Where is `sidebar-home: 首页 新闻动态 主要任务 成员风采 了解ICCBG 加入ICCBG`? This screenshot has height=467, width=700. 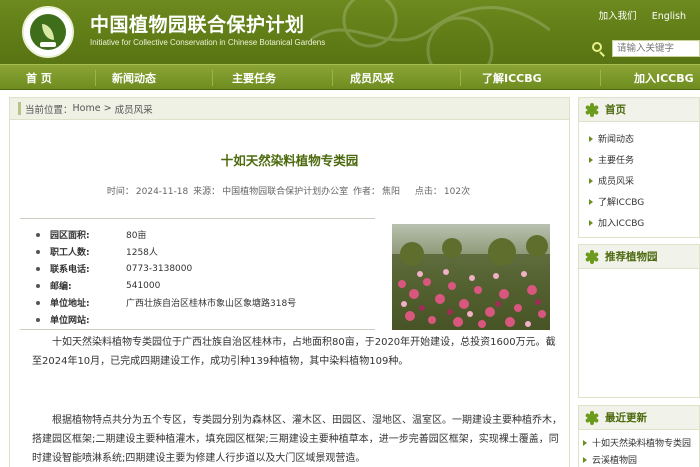 sidebar-home: 首页 新闻动态 主要任务 成员风采 了解ICCBG 加入ICCBG is located at coordinates (639, 167).